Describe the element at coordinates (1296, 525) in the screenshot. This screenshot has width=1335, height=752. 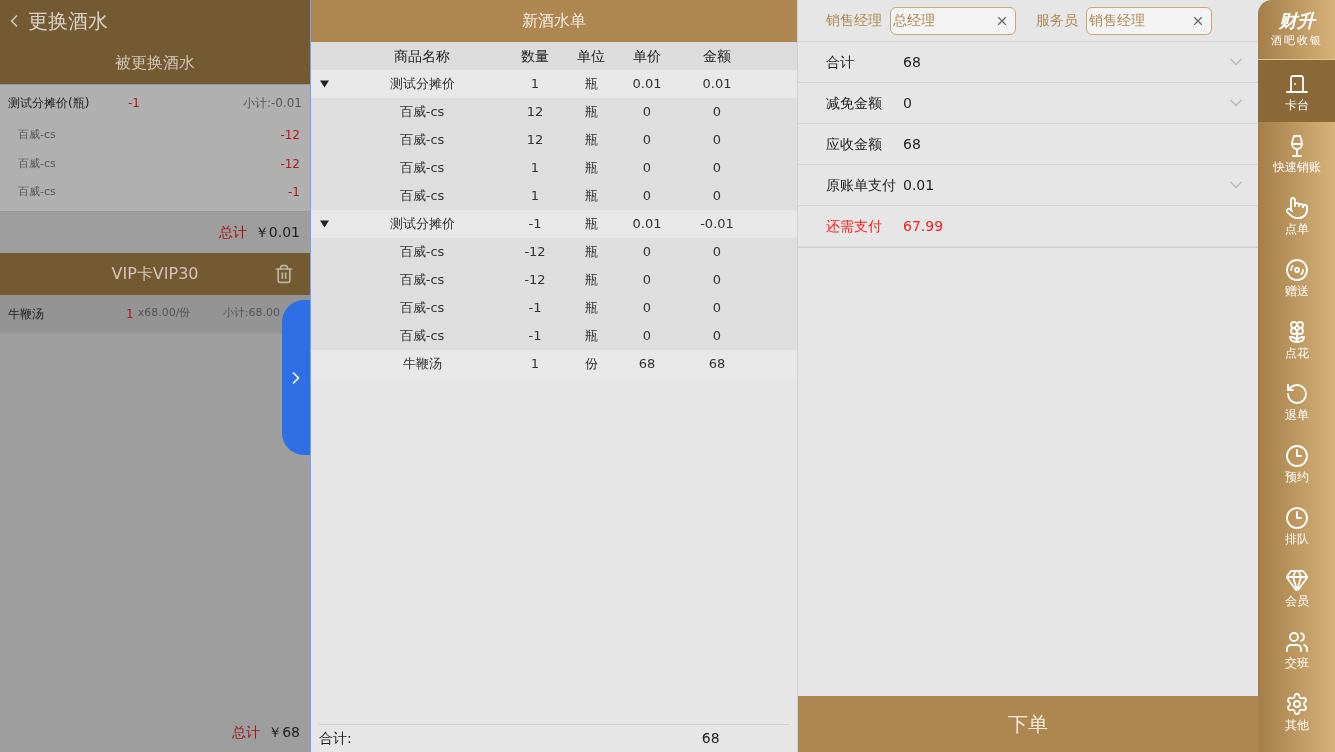
I see `sidebar-item: 排队` at that location.